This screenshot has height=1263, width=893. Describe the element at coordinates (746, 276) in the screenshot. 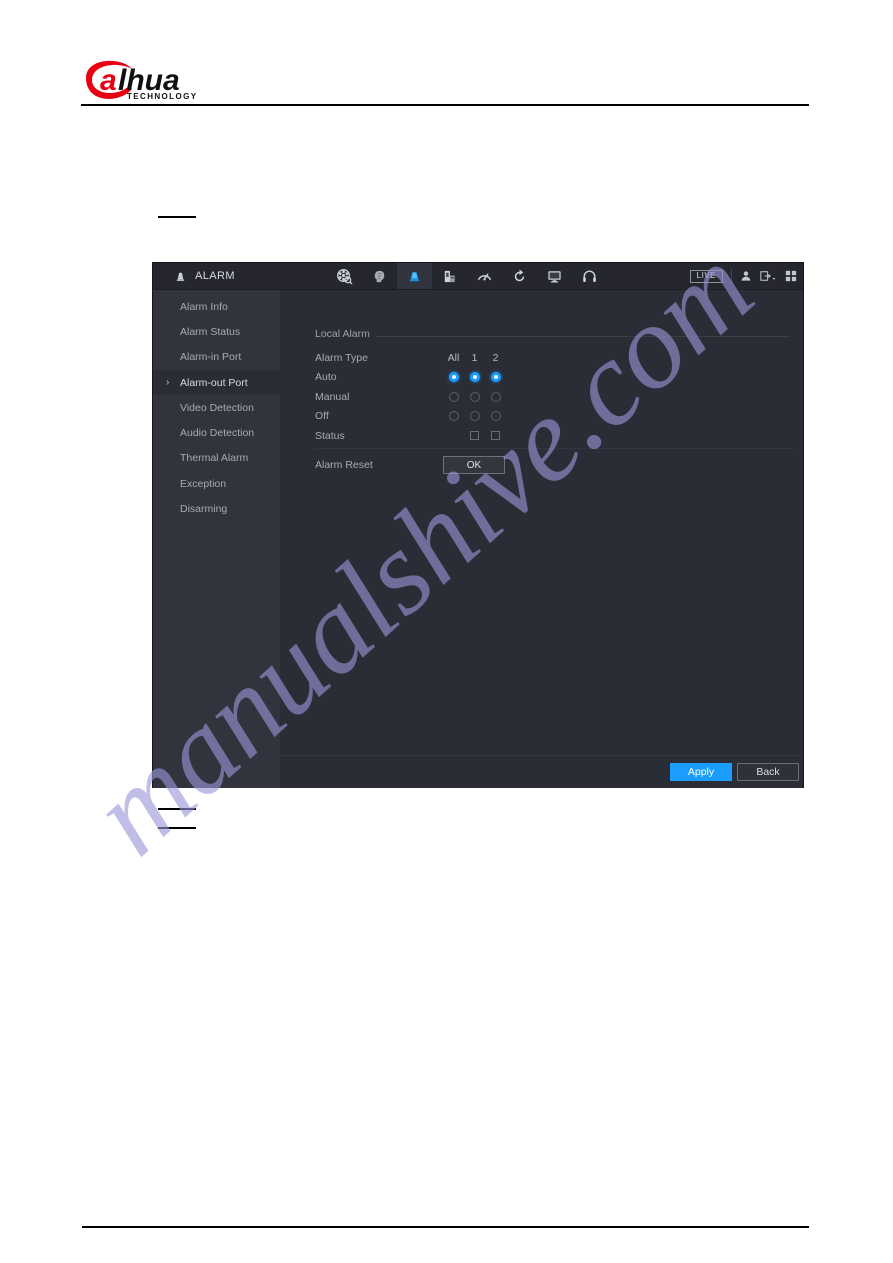

I see `user-account-icon` at that location.